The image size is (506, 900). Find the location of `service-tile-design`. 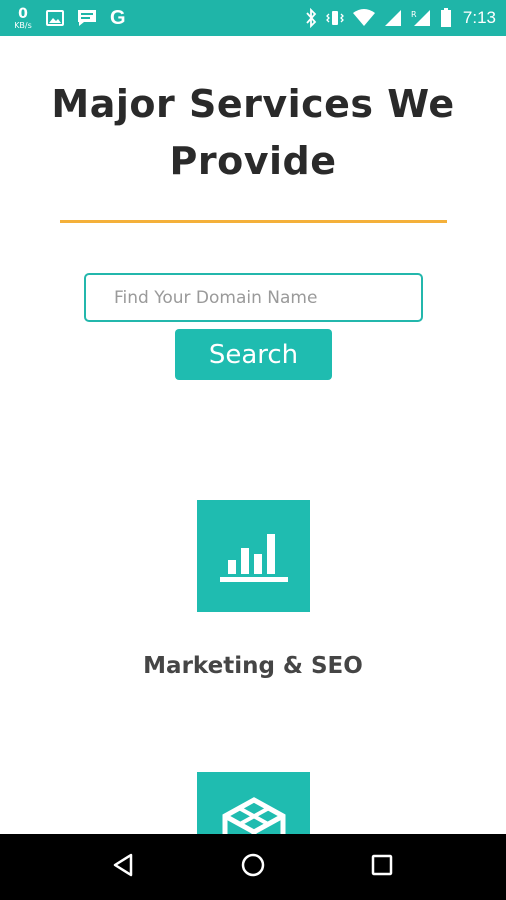

service-tile-design is located at coordinates (253, 803).